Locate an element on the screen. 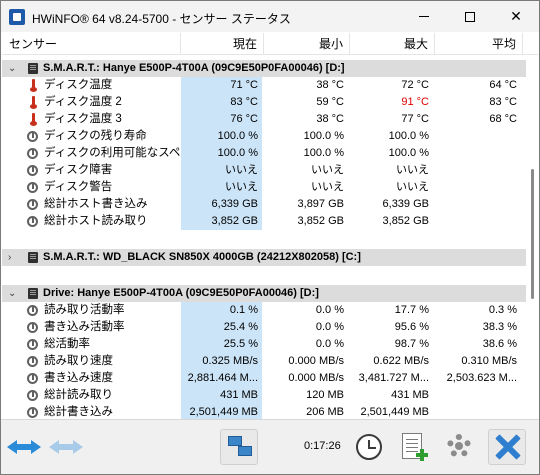 This screenshot has height=475, width=540. close-icon: ✕ is located at coordinates (516, 16).